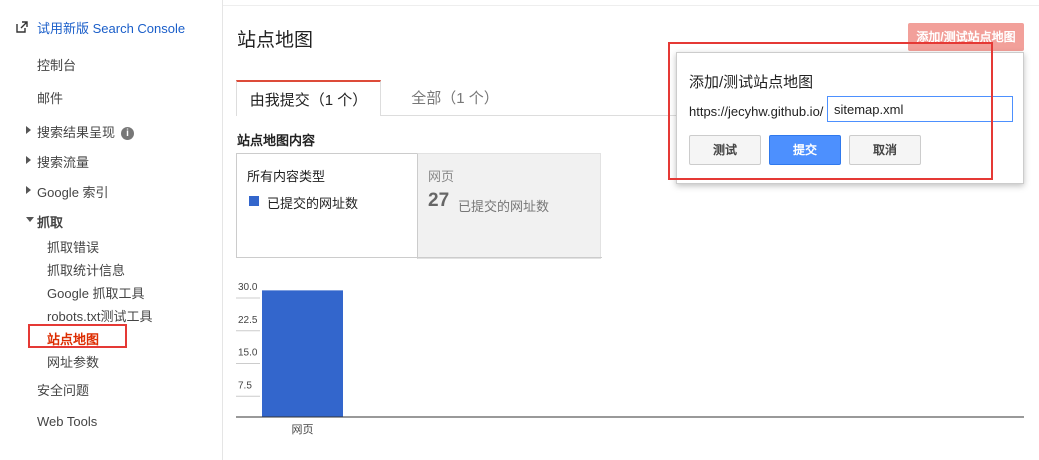  I want to click on tab-label: 全部（1 个）, so click(455, 98).